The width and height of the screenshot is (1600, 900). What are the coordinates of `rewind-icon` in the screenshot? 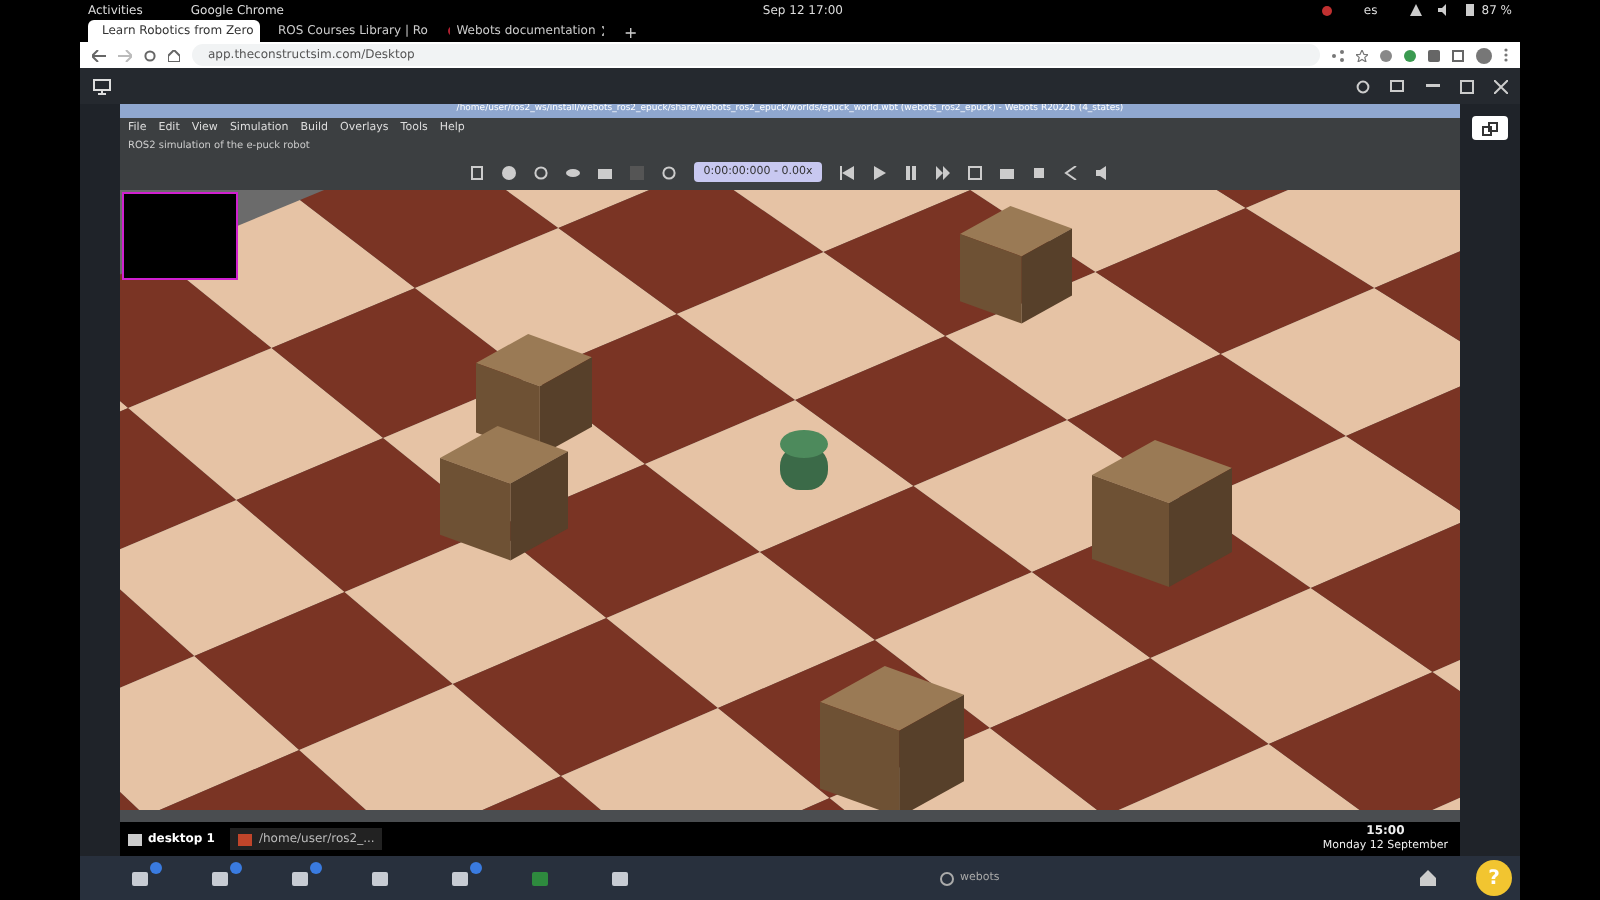 It's located at (847, 172).